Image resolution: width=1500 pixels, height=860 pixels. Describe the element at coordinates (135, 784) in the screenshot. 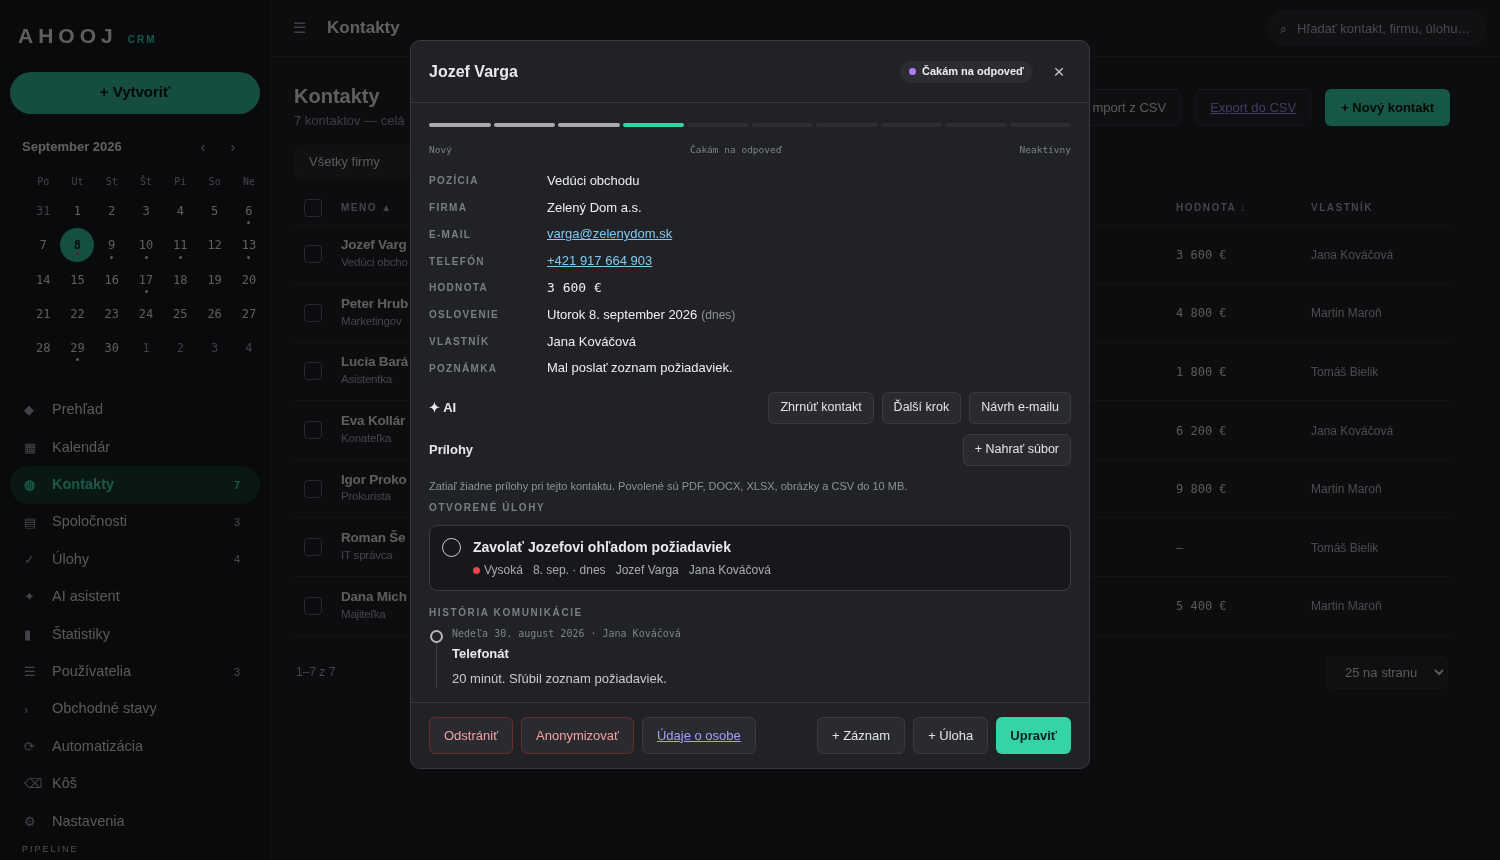

I see `sidebar-item: ⌫ Kôš` at that location.